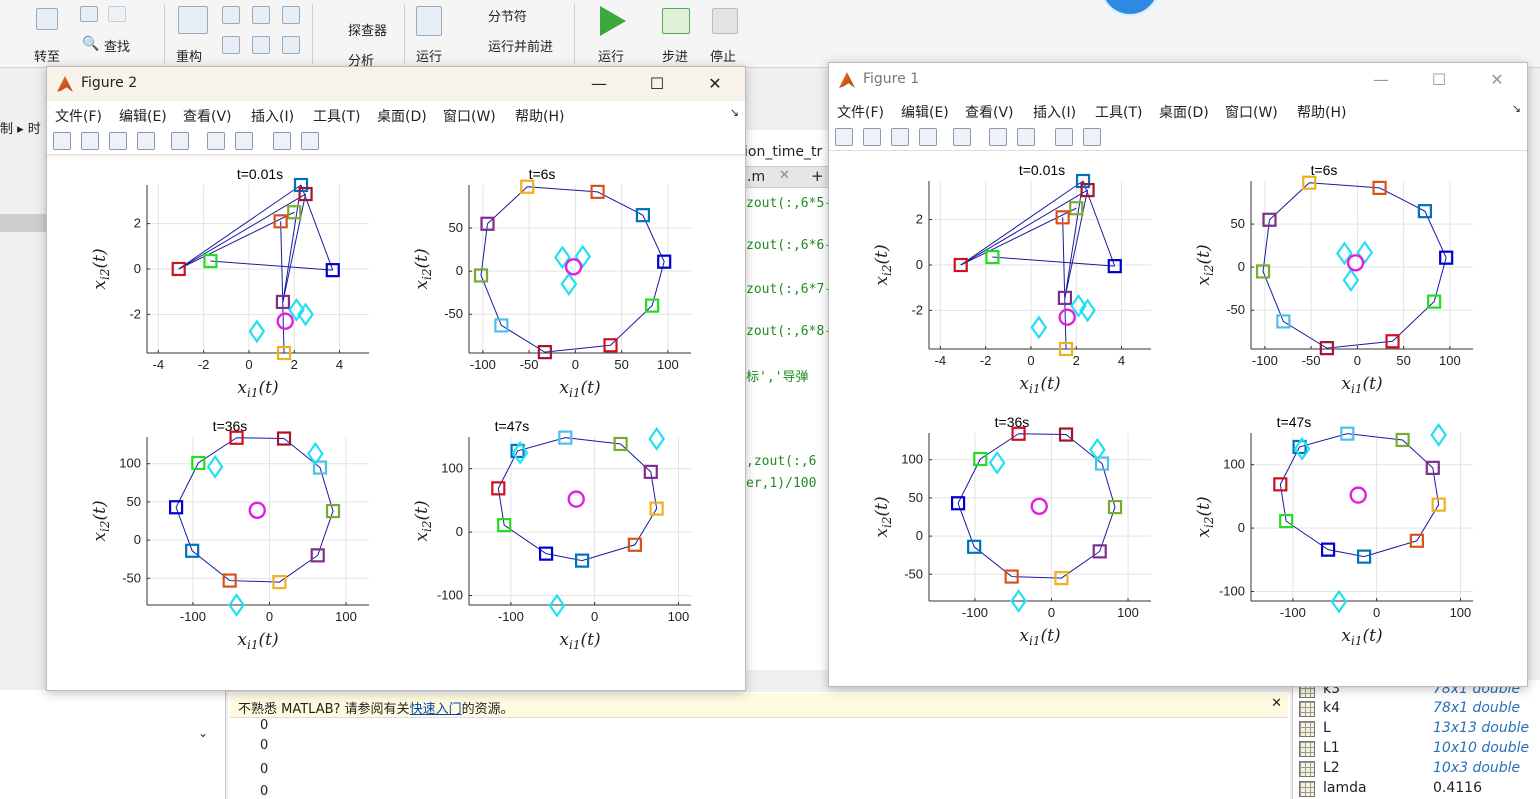  What do you see at coordinates (1416, 769) in the screenshot?
I see `workspace-row: L2 10x3 double` at bounding box center [1416, 769].